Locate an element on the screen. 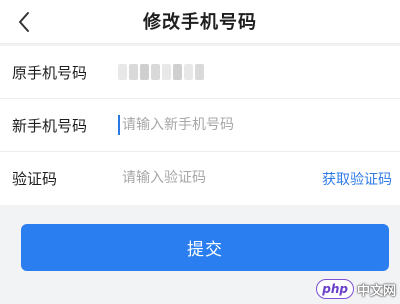 The image size is (400, 304). get-code-button: 获取验证码 is located at coordinates (357, 179).